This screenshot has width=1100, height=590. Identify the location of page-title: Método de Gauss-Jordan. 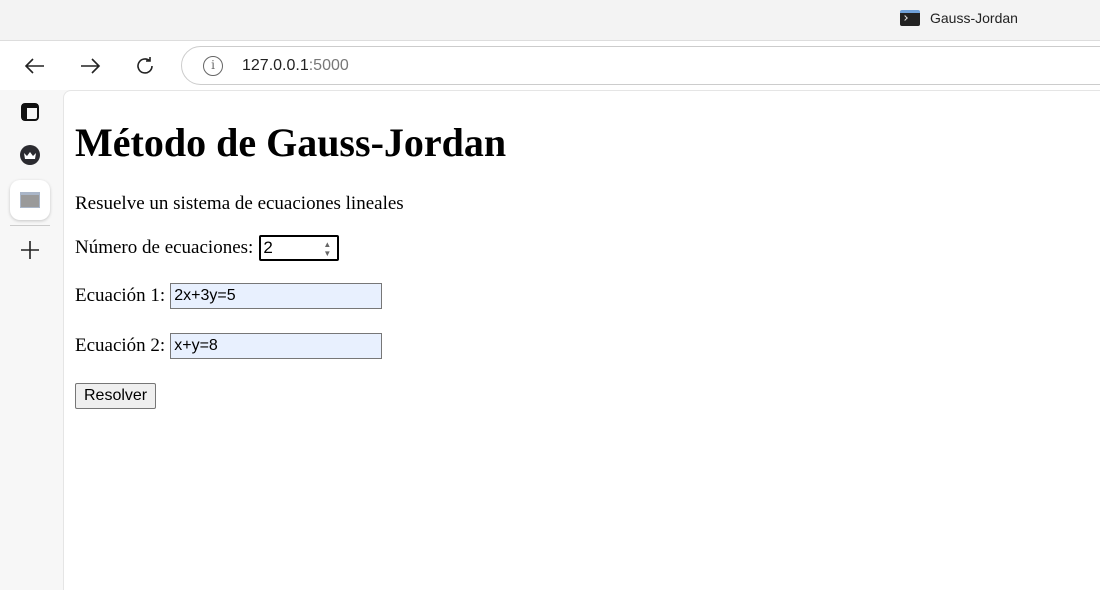
(291, 142).